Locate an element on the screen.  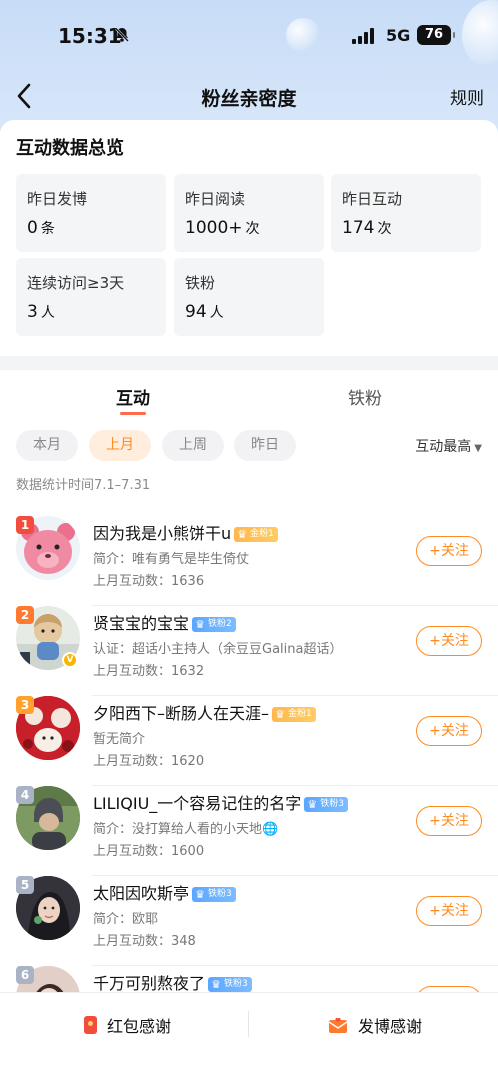
stat-value: 0条 is located at coordinates (41, 228).